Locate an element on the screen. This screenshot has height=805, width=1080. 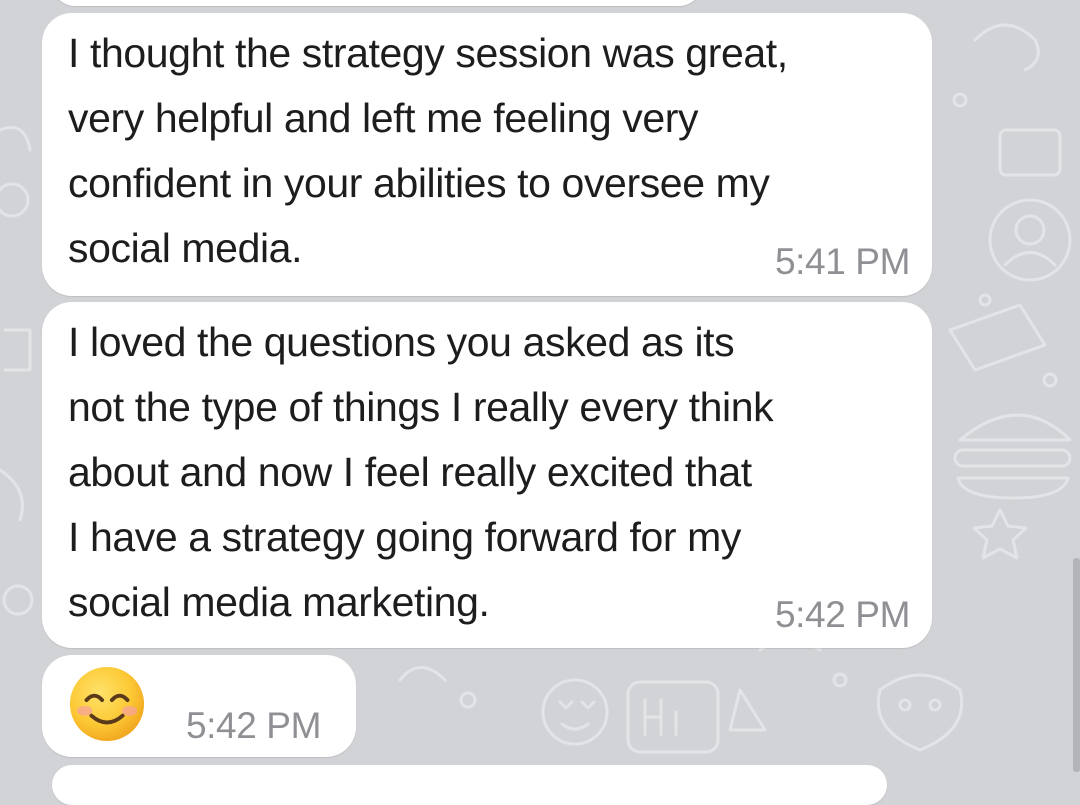
message-bubble: 5:42 PM is located at coordinates (199, 706).